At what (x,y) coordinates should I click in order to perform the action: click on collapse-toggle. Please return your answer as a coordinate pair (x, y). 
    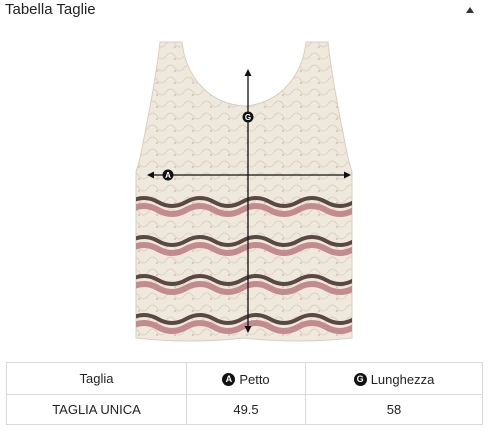
    Looking at the image, I should click on (470, 10).